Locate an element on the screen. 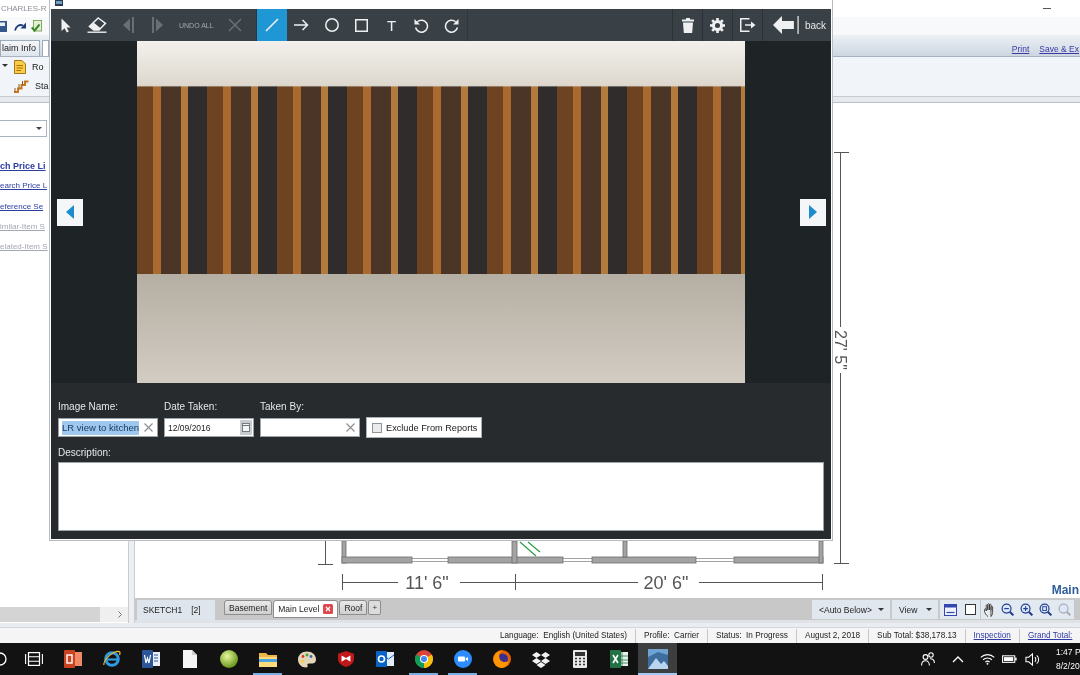 The width and height of the screenshot is (1080, 675). chevron-up-icon is located at coordinates (958, 659).